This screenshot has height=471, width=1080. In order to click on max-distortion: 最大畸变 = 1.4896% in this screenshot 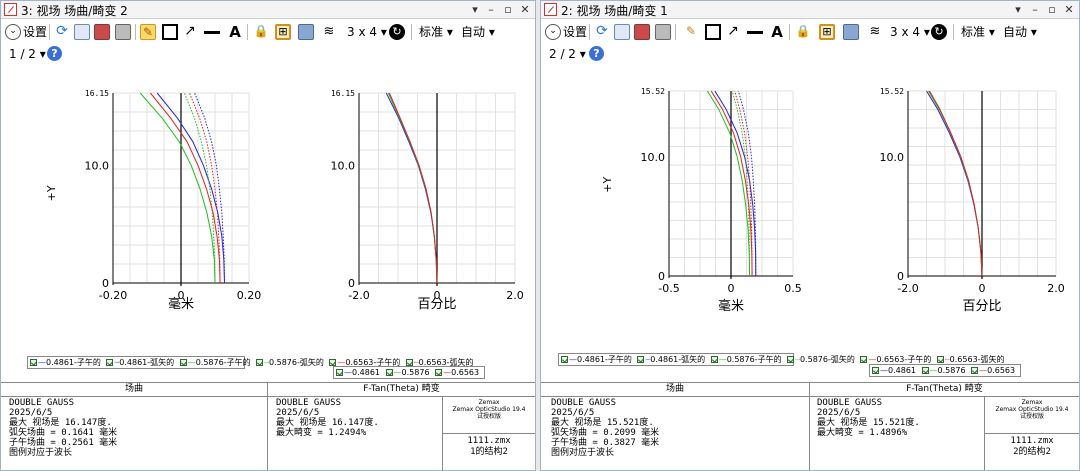, I will do `click(862, 433)`.